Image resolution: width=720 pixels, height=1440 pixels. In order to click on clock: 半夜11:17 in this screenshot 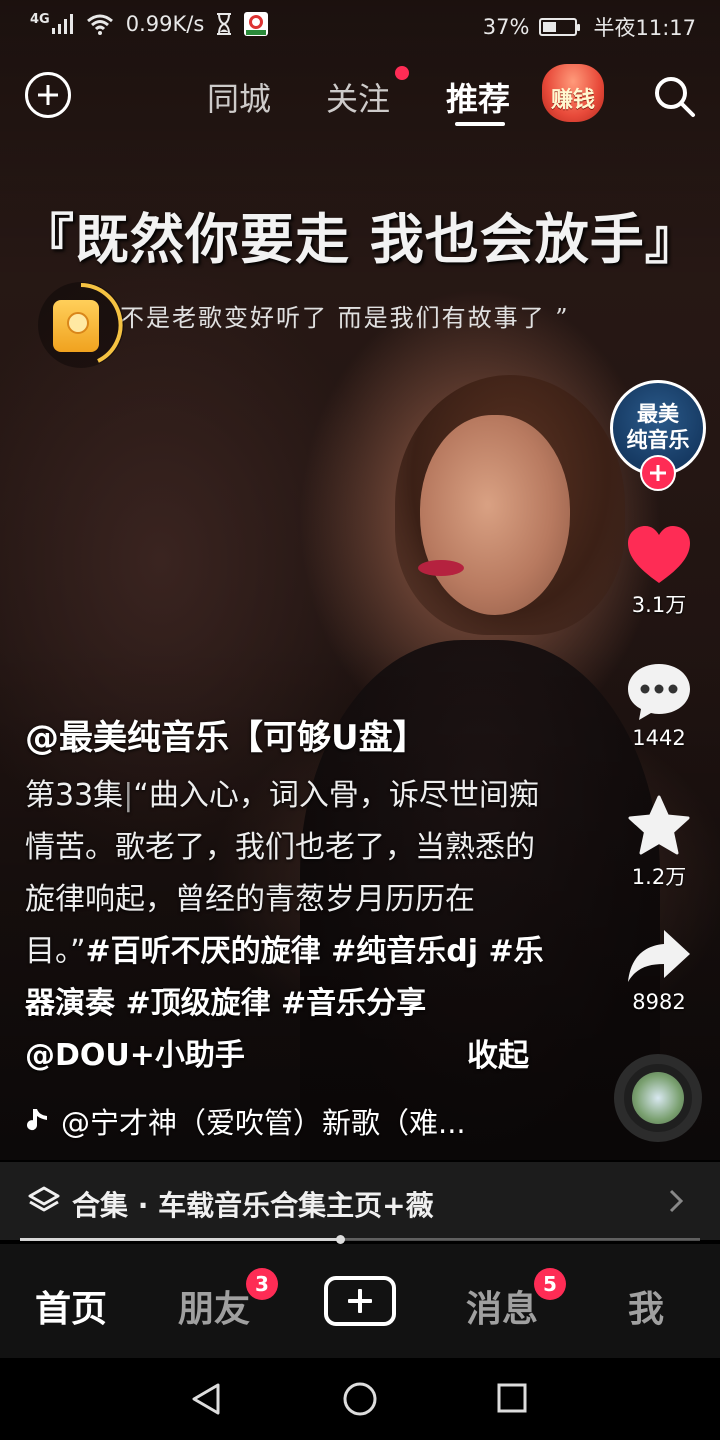, I will do `click(644, 28)`.